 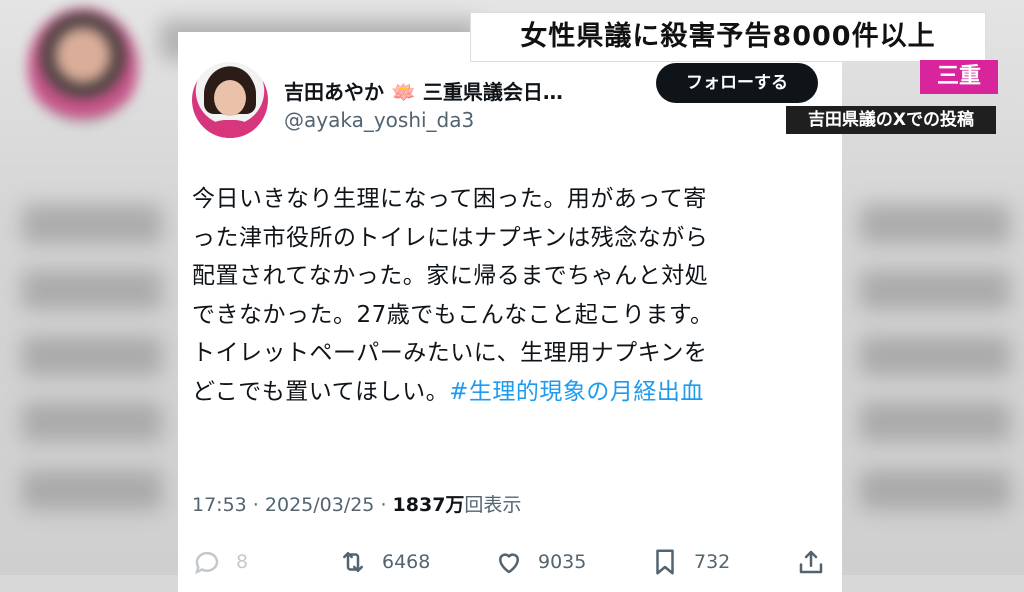 I want to click on user-handle: @ayaka_yoshi_da3, so click(x=379, y=120).